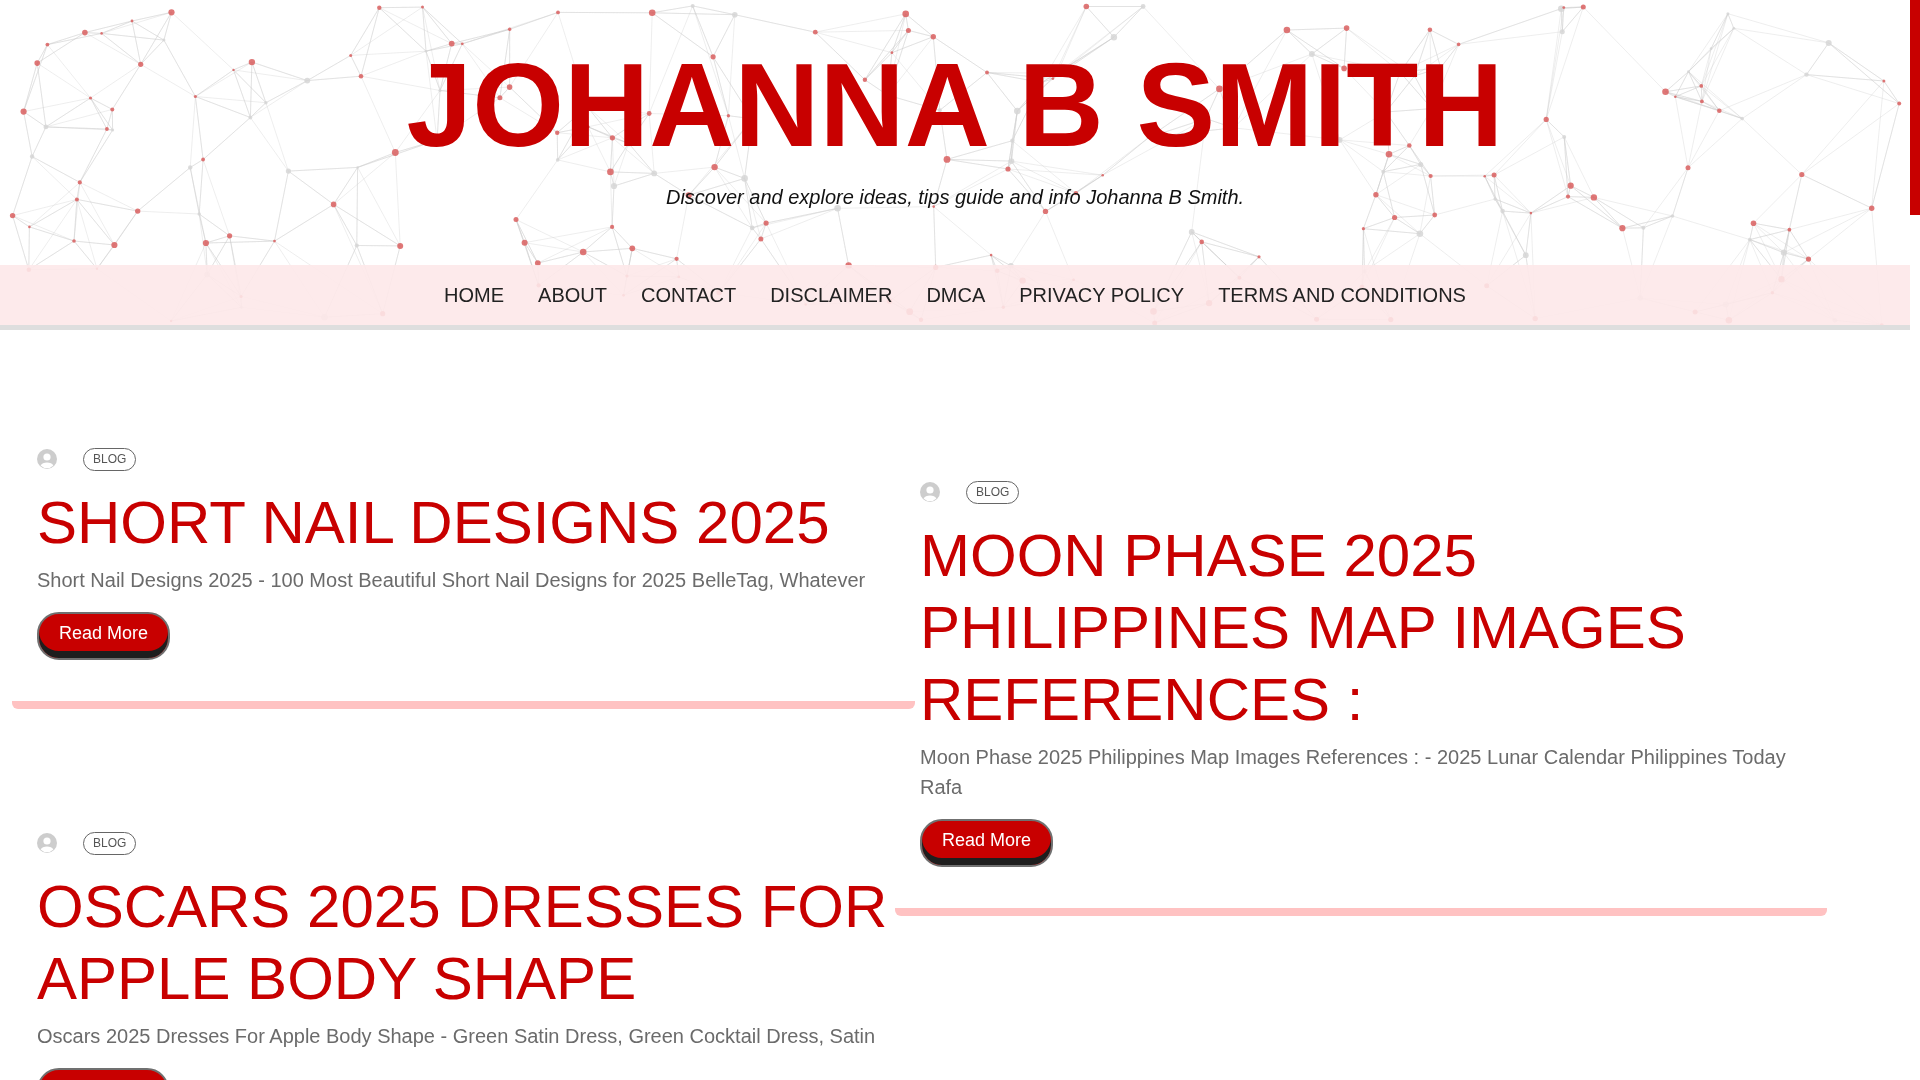 The width and height of the screenshot is (1920, 1080). I want to click on post-excerpt: Oscars 2025 Dresses For Apple Body Shape - Green Satin Dress, Green Cocktail Dress, Satin, so click(457, 1036).